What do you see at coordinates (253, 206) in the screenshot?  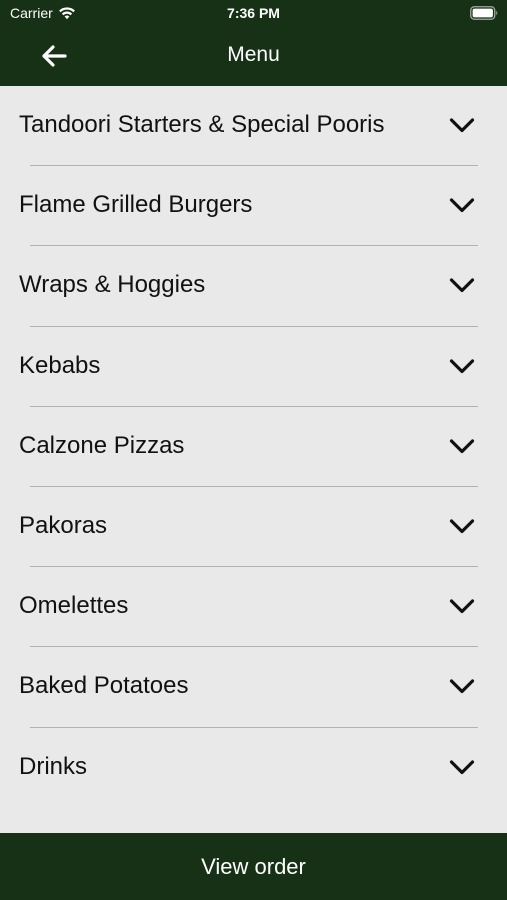 I see `menu-category-burgers: Flame Grilled Burgers` at bounding box center [253, 206].